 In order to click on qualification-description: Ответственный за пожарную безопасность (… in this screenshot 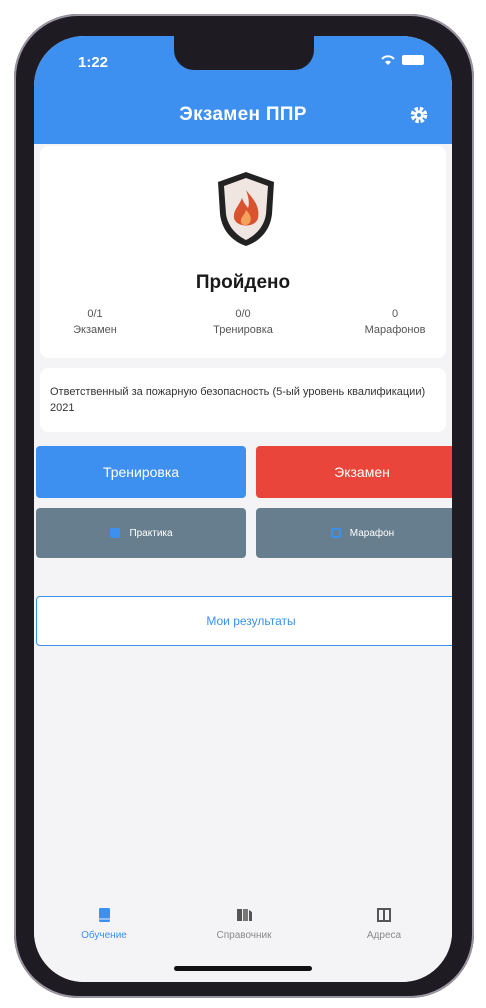, I will do `click(238, 400)`.